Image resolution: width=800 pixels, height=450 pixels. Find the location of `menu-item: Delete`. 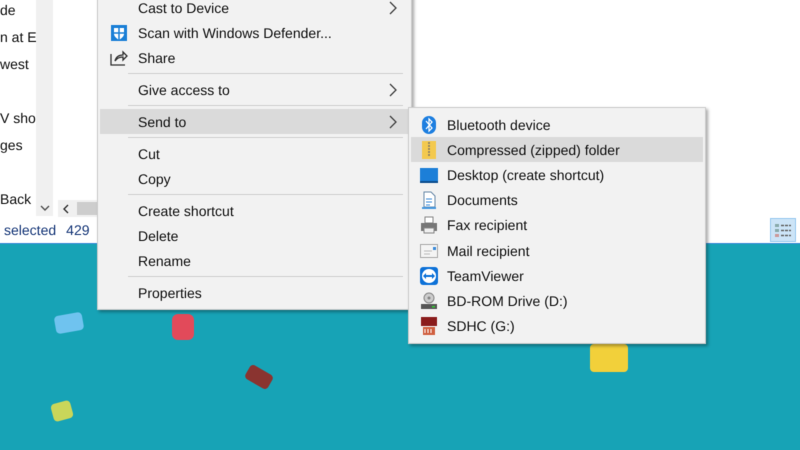

menu-item: Delete is located at coordinates (254, 235).